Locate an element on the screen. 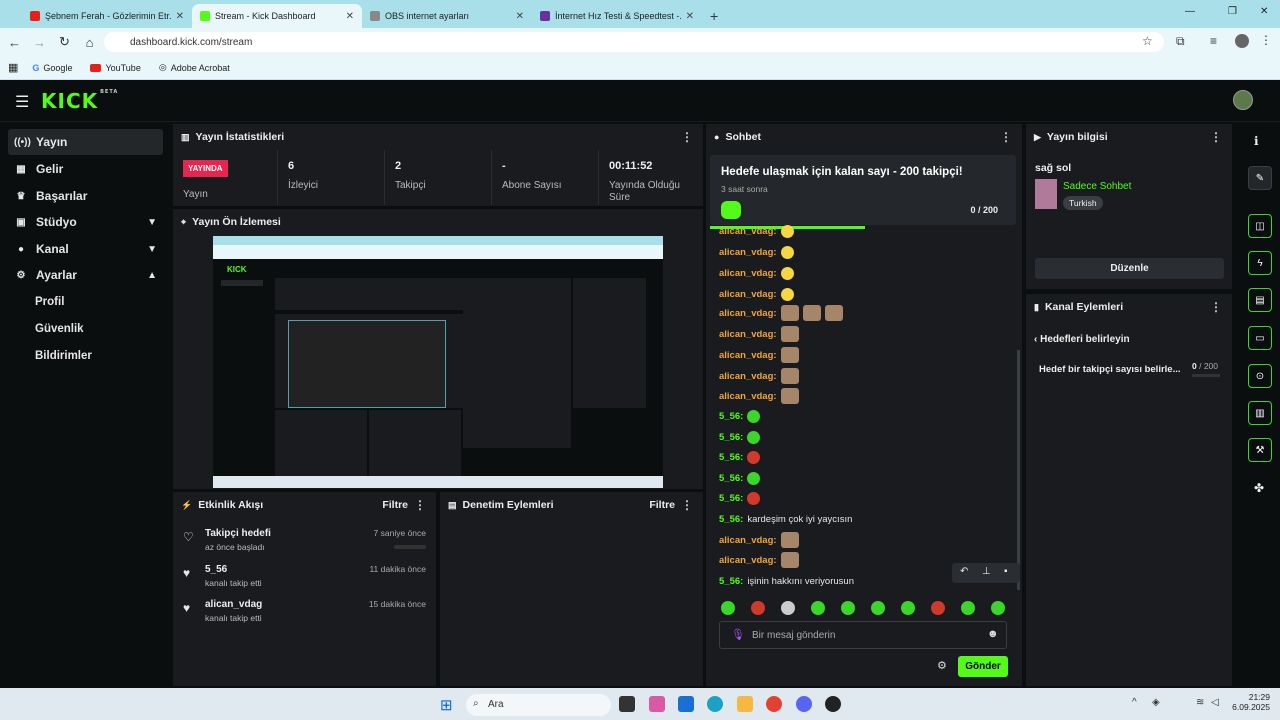 This screenshot has height=720, width=1280. hamburger-icon: ☰ is located at coordinates (22, 102).